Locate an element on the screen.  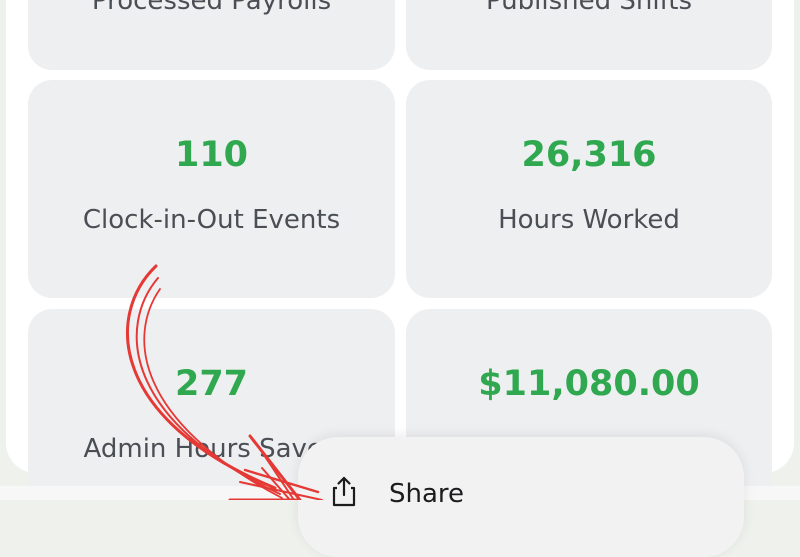
stat-label: Clock-in-Out Events is located at coordinates (211, 220).